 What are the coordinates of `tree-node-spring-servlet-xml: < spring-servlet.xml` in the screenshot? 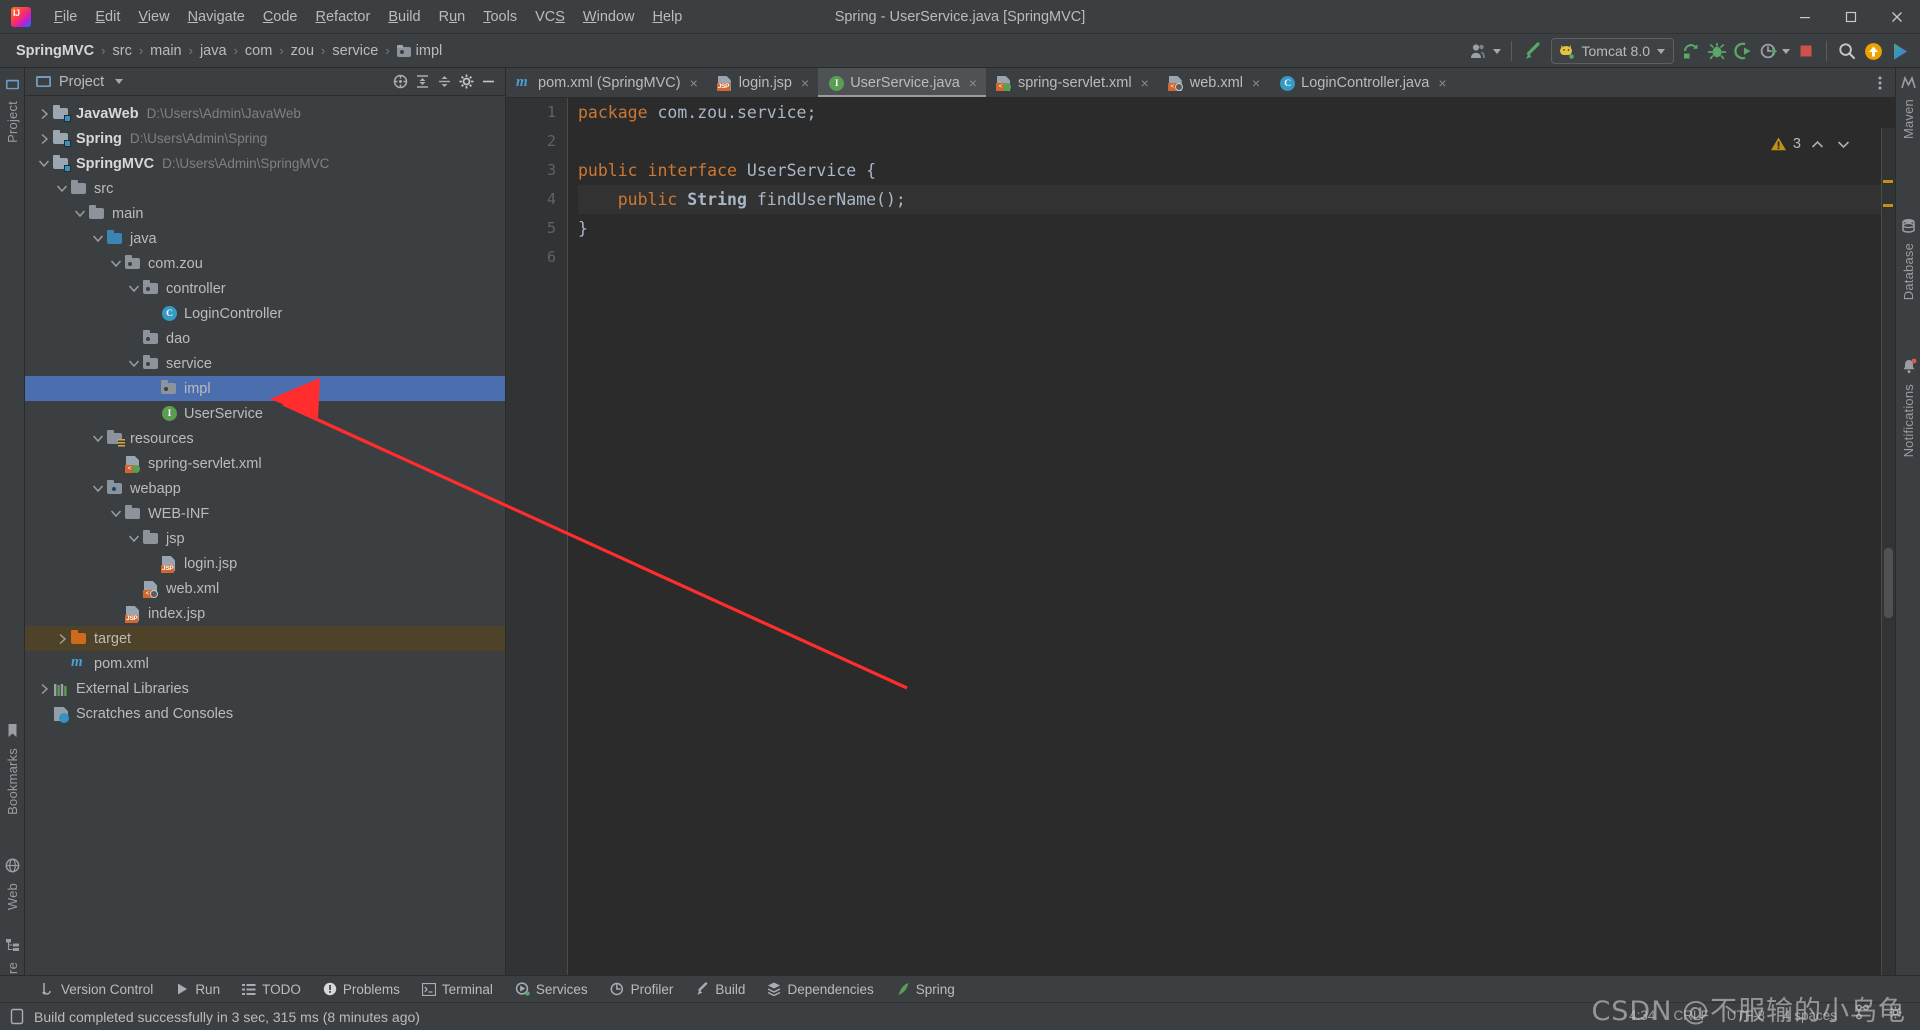 It's located at (265, 463).